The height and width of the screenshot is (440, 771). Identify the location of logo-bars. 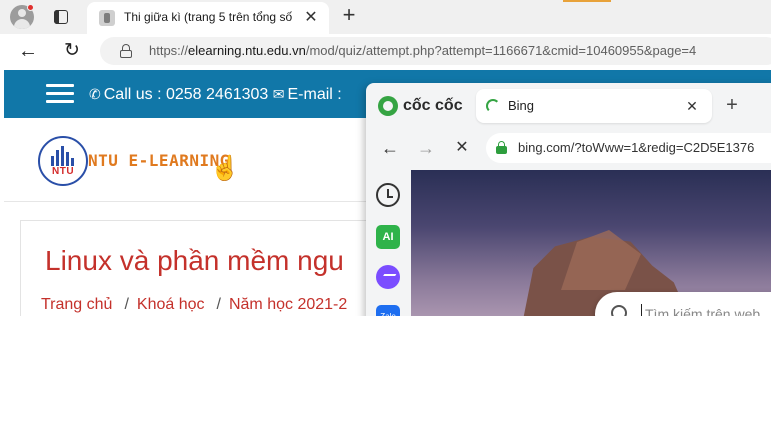
(64, 156).